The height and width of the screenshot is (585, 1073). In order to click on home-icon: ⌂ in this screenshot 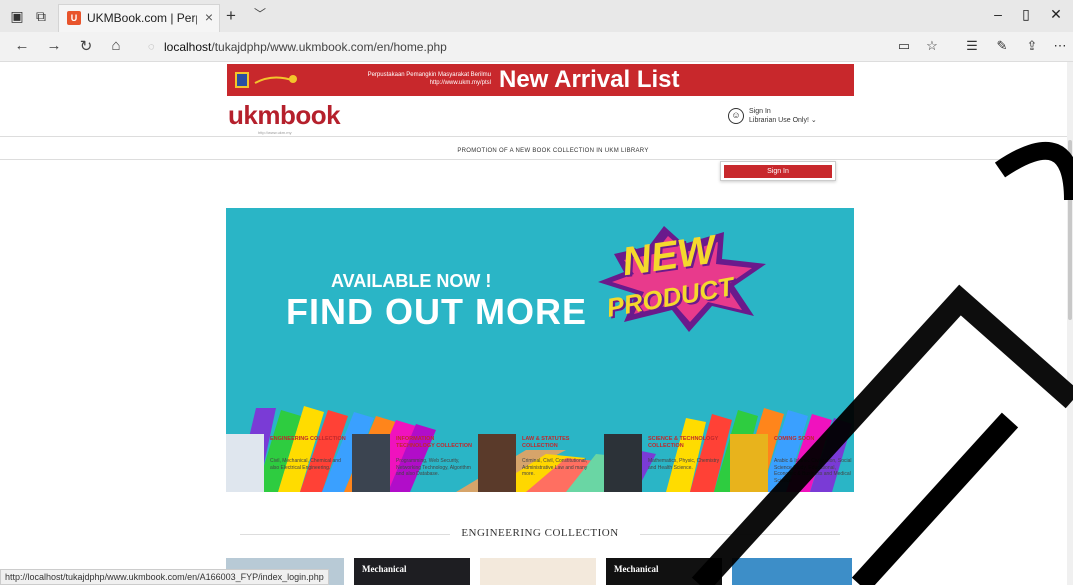, I will do `click(116, 45)`.